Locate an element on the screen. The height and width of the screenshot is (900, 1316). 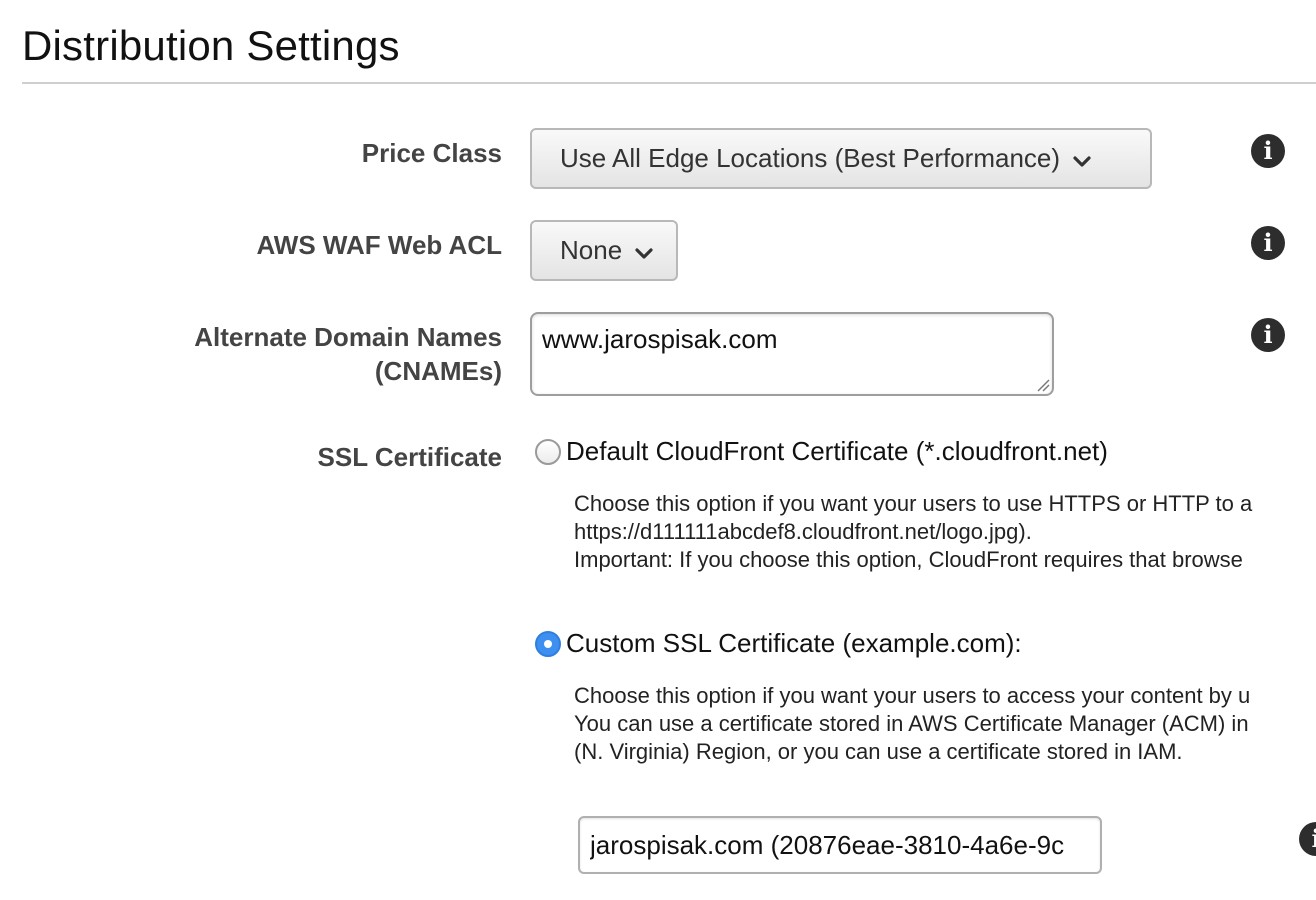
waf-label: AWS WAF Web ACL is located at coordinates (379, 245).